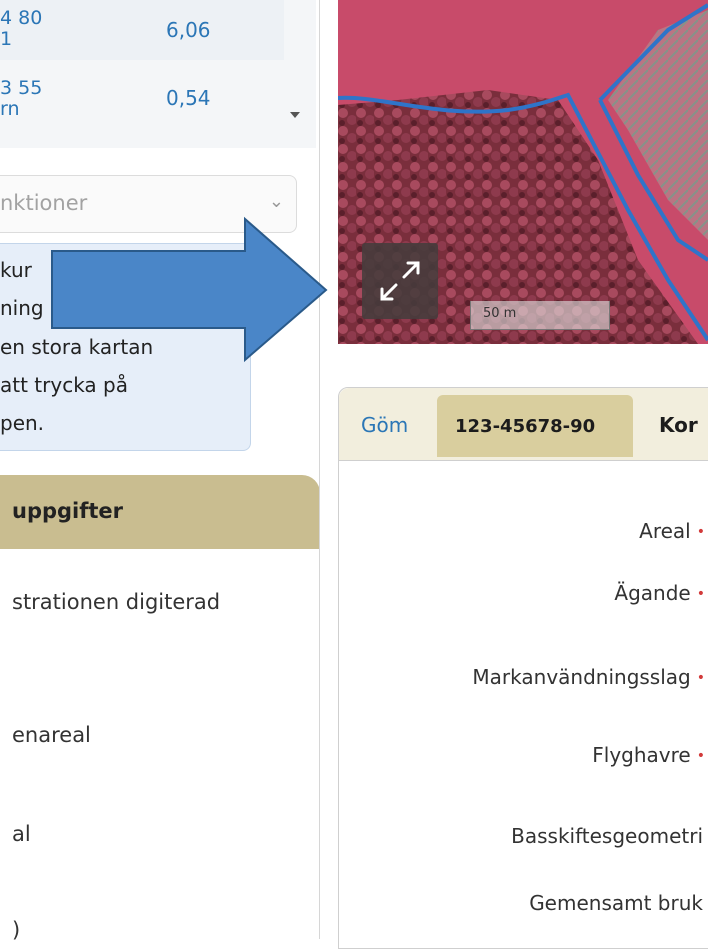  What do you see at coordinates (648, 755) in the screenshot?
I see `field-label-flyghavre: Flyghavre •` at bounding box center [648, 755].